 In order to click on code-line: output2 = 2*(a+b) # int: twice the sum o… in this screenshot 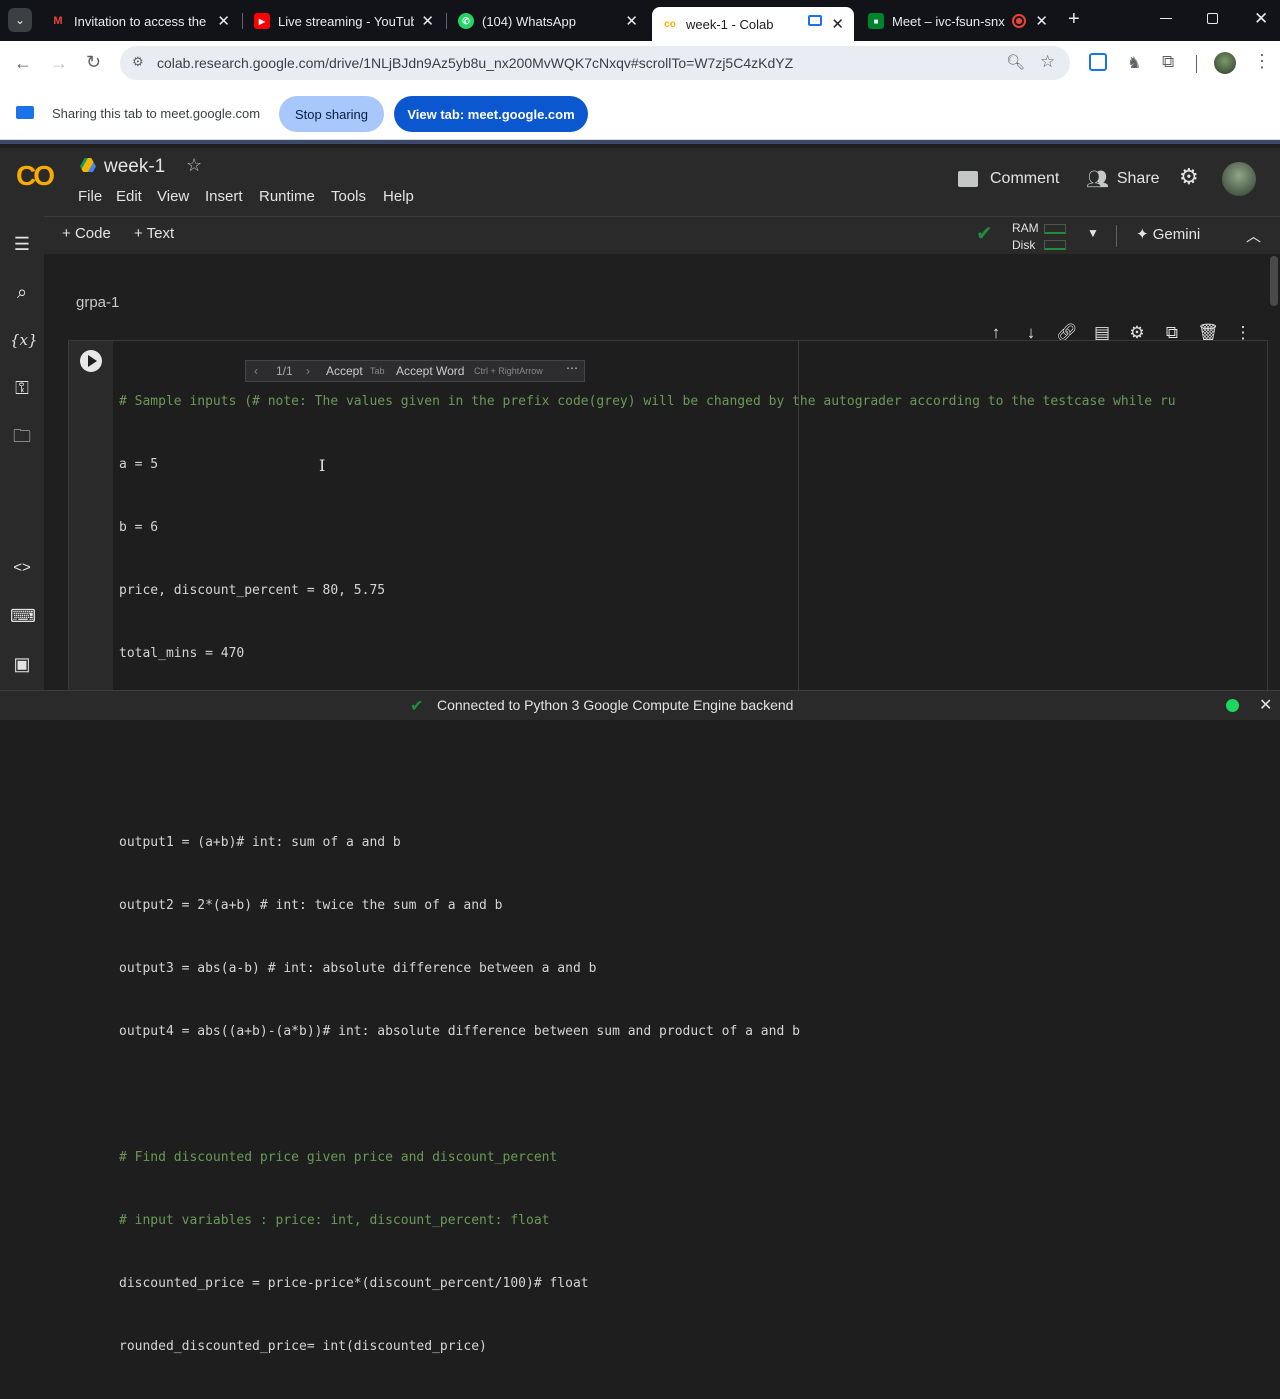, I will do `click(311, 905)`.